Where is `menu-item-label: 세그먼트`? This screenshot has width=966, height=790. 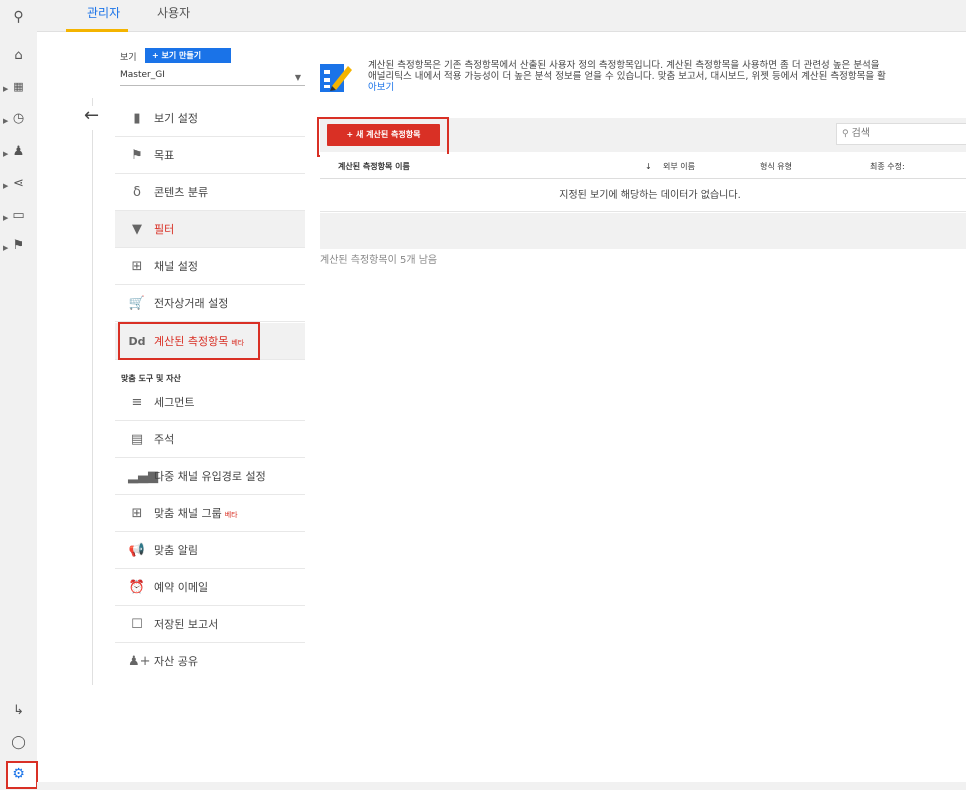 menu-item-label: 세그먼트 is located at coordinates (174, 402).